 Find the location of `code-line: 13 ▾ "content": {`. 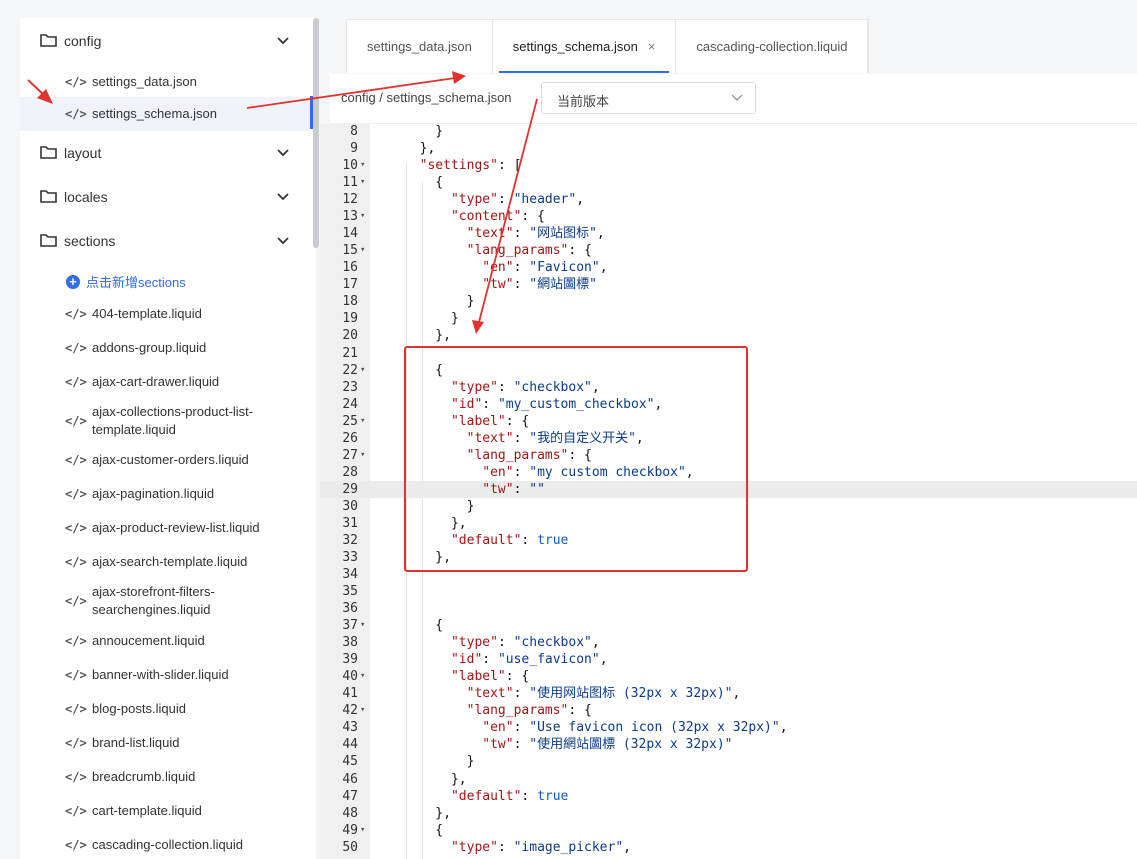

code-line: 13 ▾ "content": { is located at coordinates (728, 216).